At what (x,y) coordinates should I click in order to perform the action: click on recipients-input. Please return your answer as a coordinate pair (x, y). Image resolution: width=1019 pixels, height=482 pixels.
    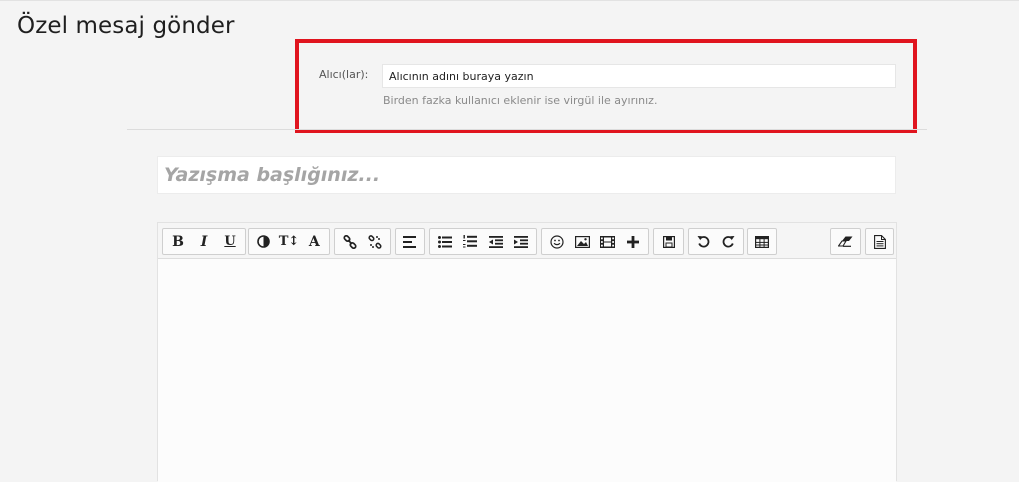
    Looking at the image, I should click on (639, 76).